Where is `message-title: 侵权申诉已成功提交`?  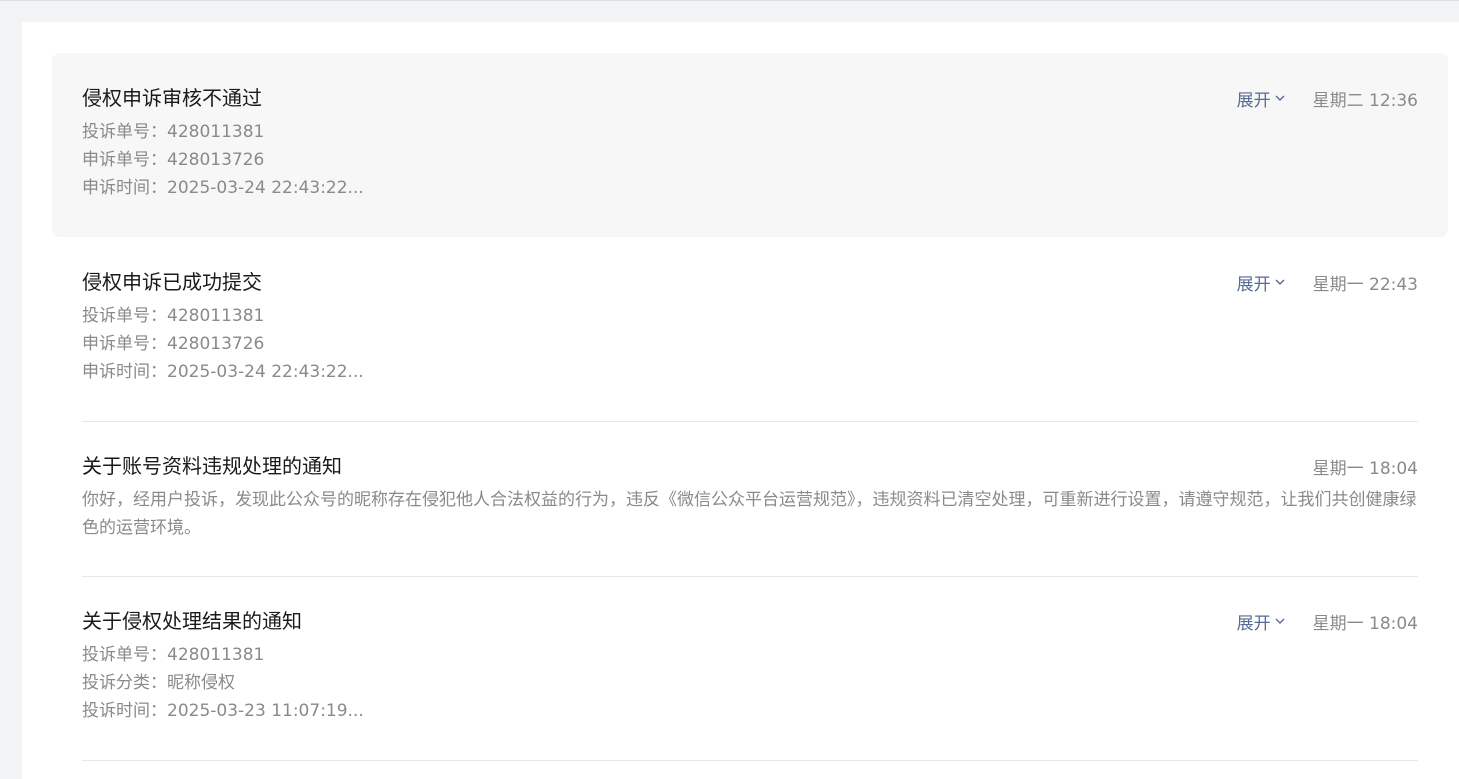 message-title: 侵权申诉已成功提交 is located at coordinates (750, 282).